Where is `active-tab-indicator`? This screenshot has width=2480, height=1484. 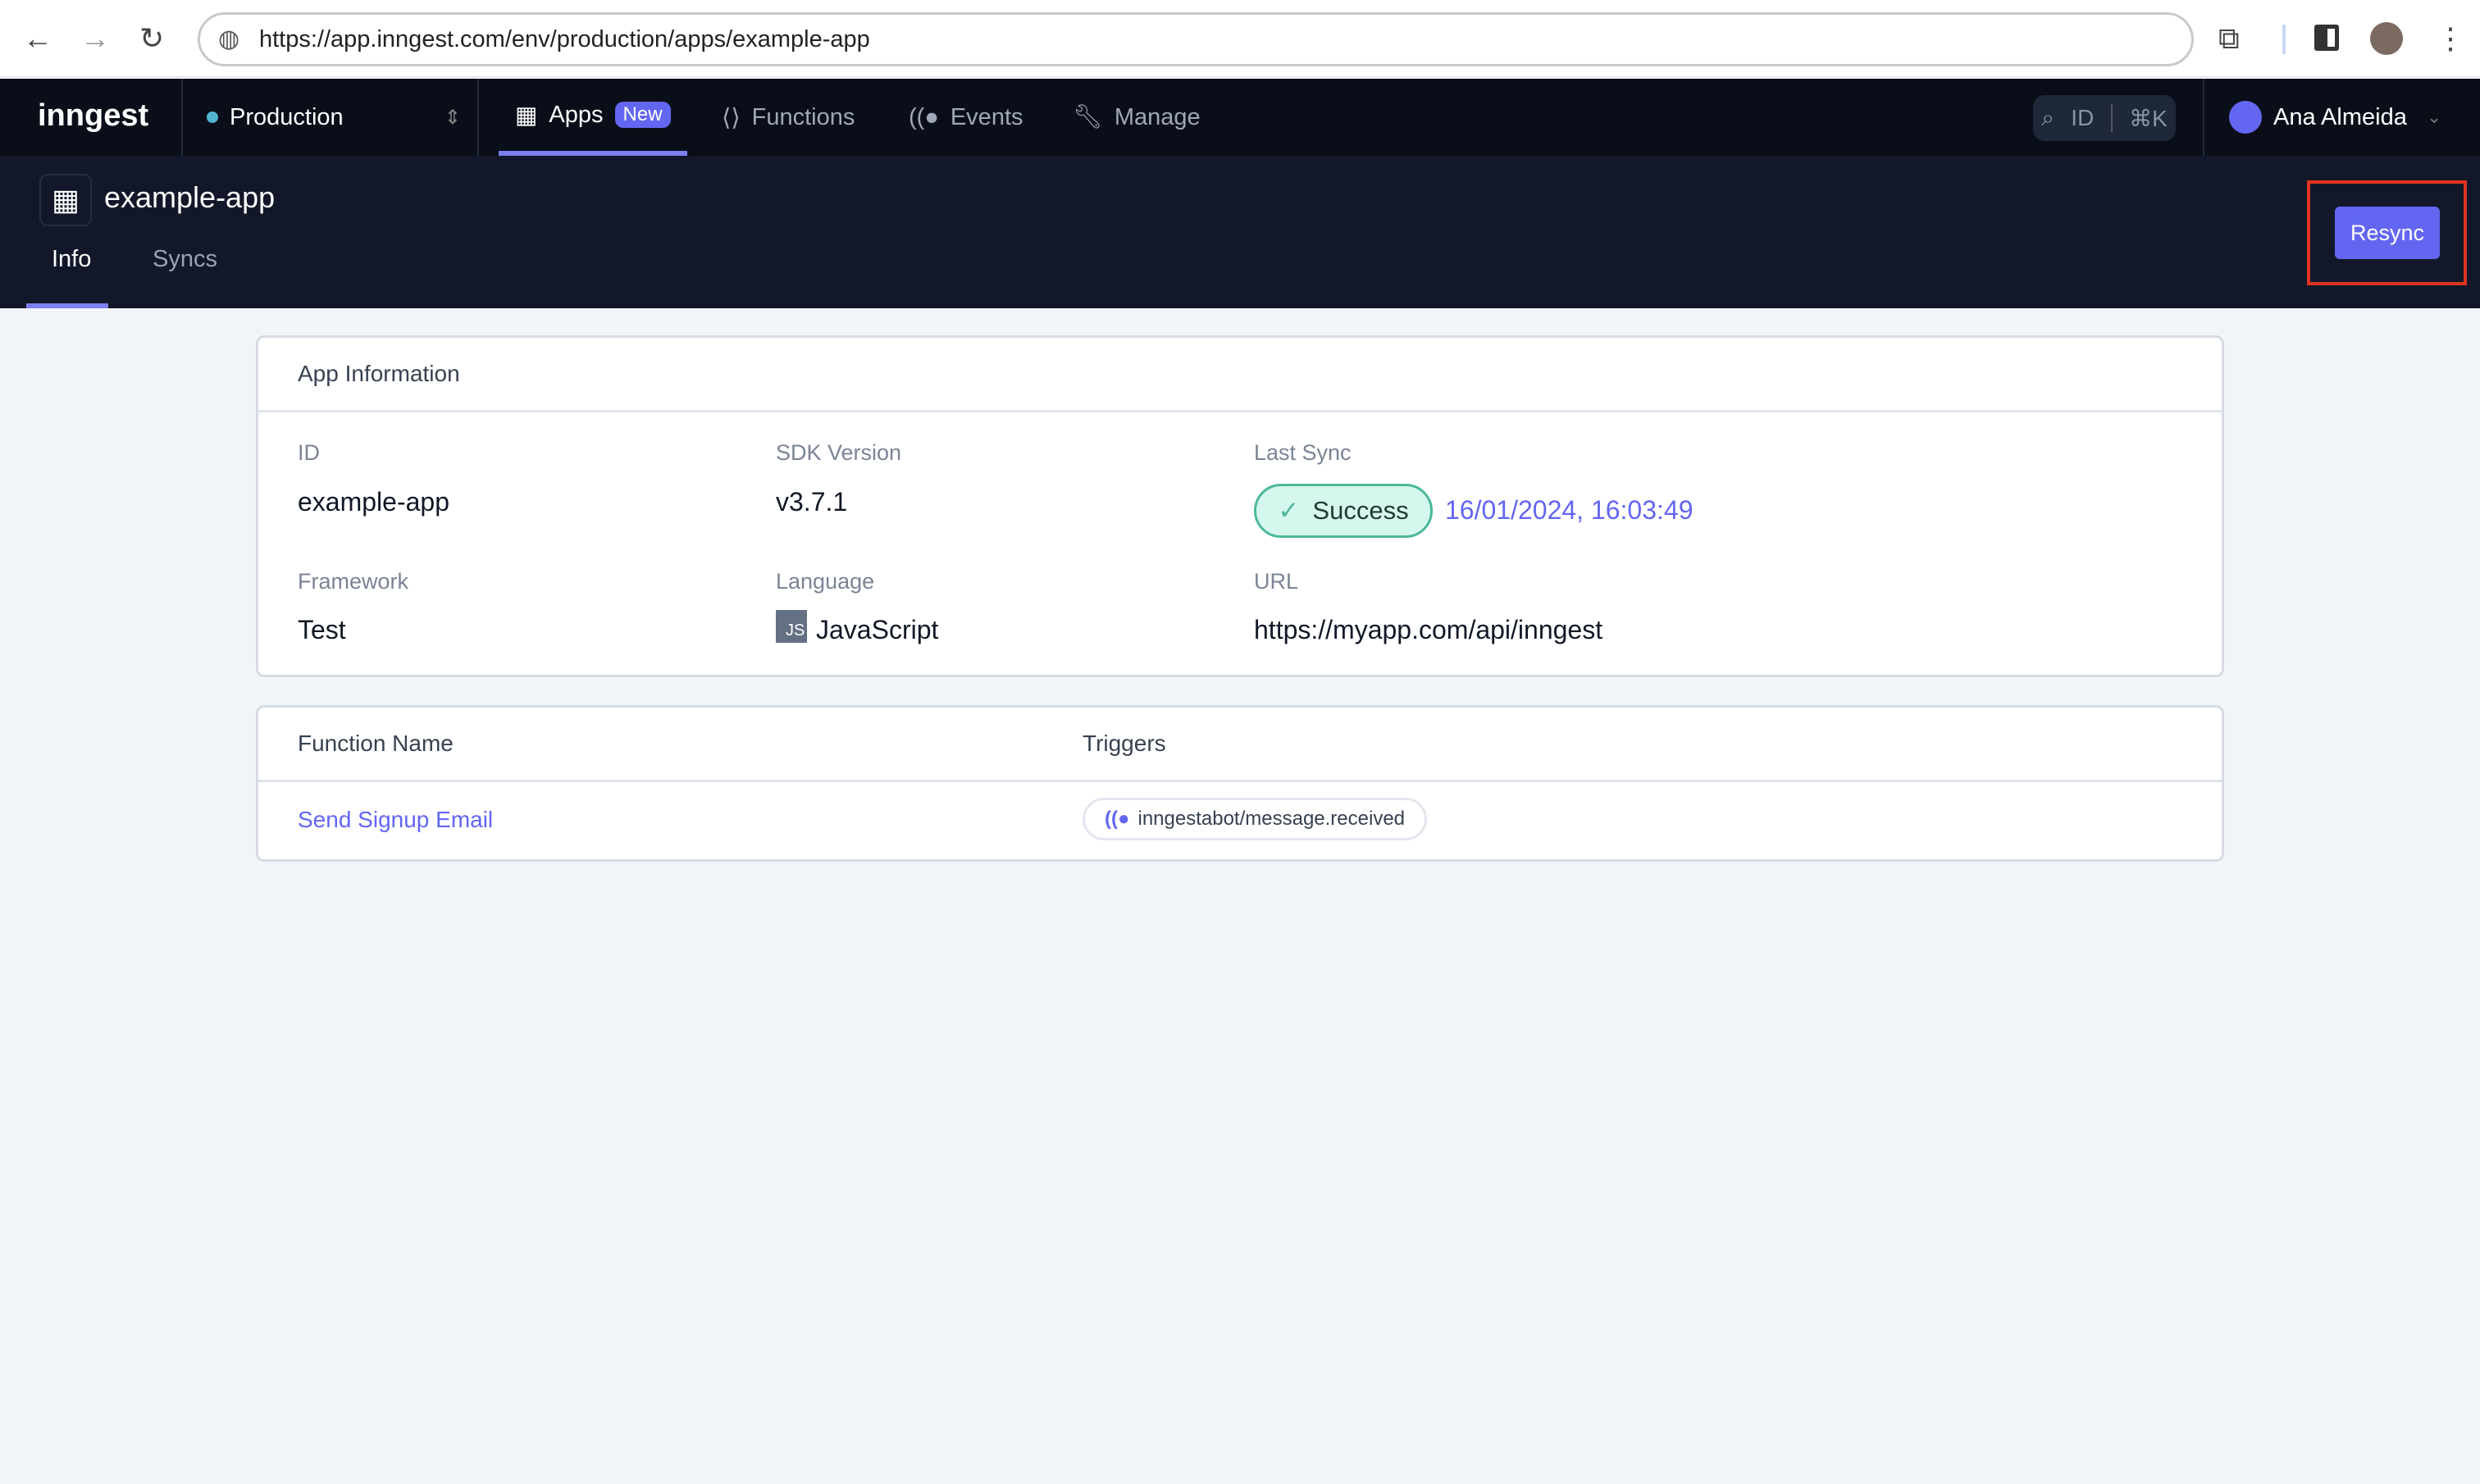
active-tab-indicator is located at coordinates (67, 305).